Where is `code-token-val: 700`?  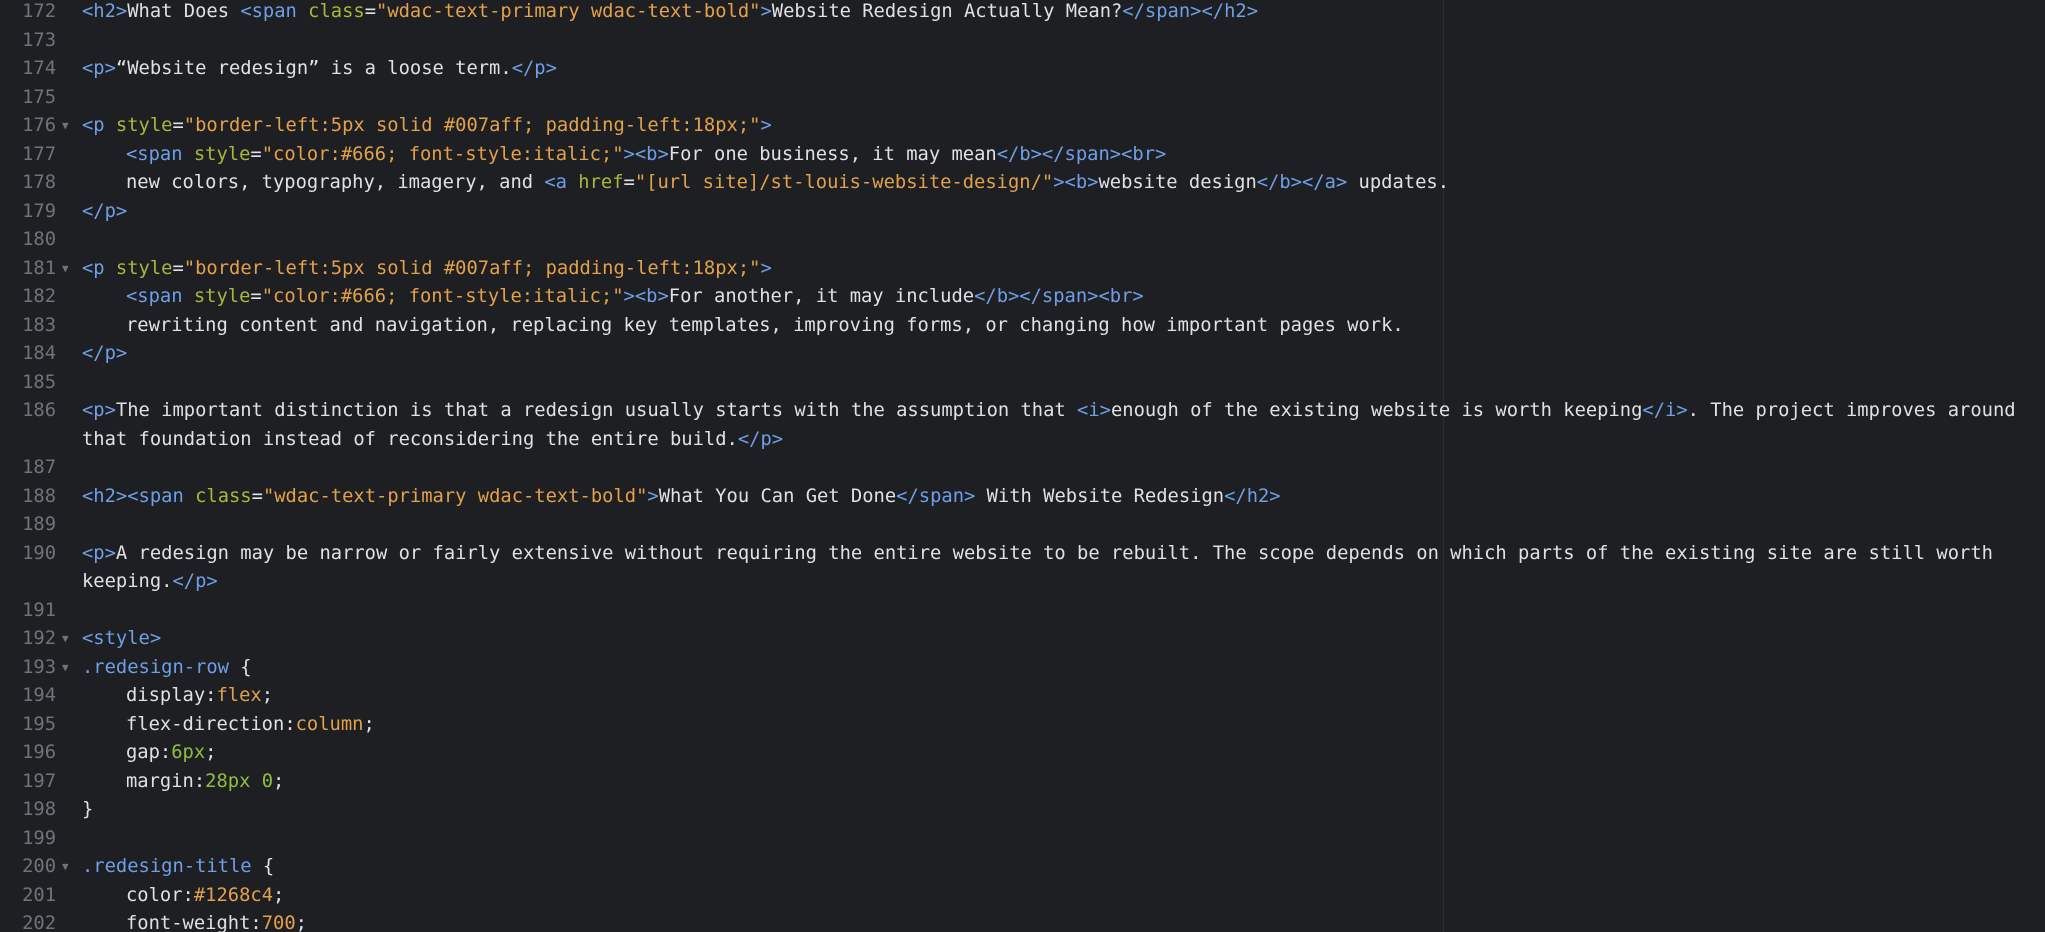
code-token-val: 700 is located at coordinates (278, 922).